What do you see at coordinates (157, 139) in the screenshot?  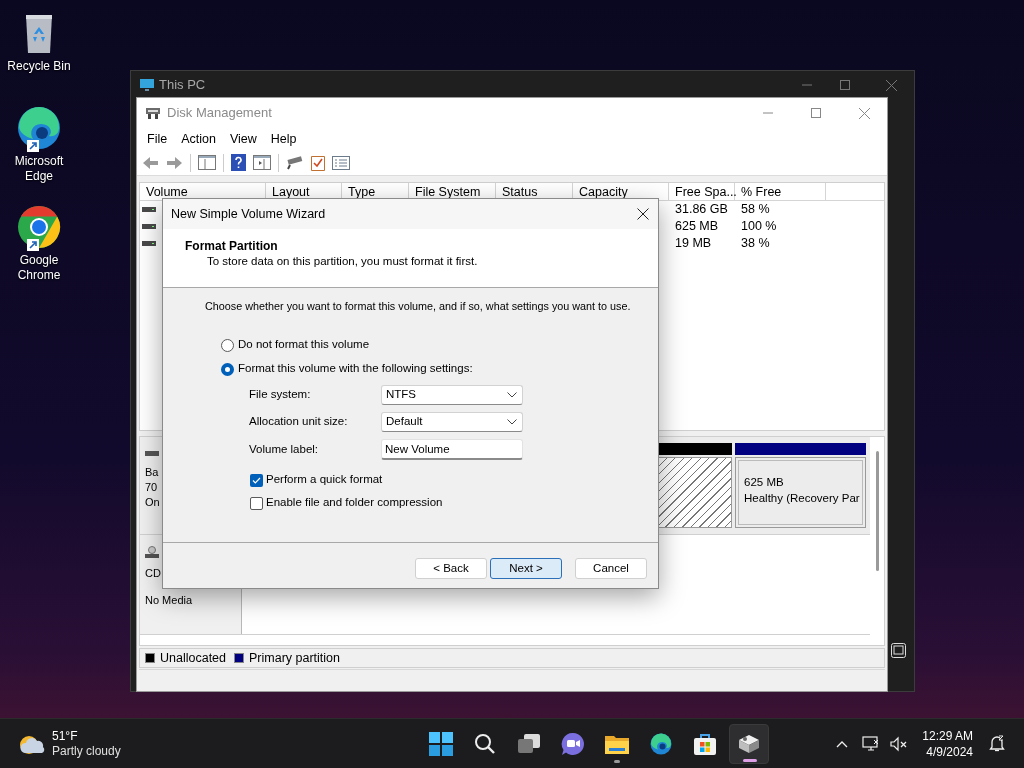 I see `menu-item: File` at bounding box center [157, 139].